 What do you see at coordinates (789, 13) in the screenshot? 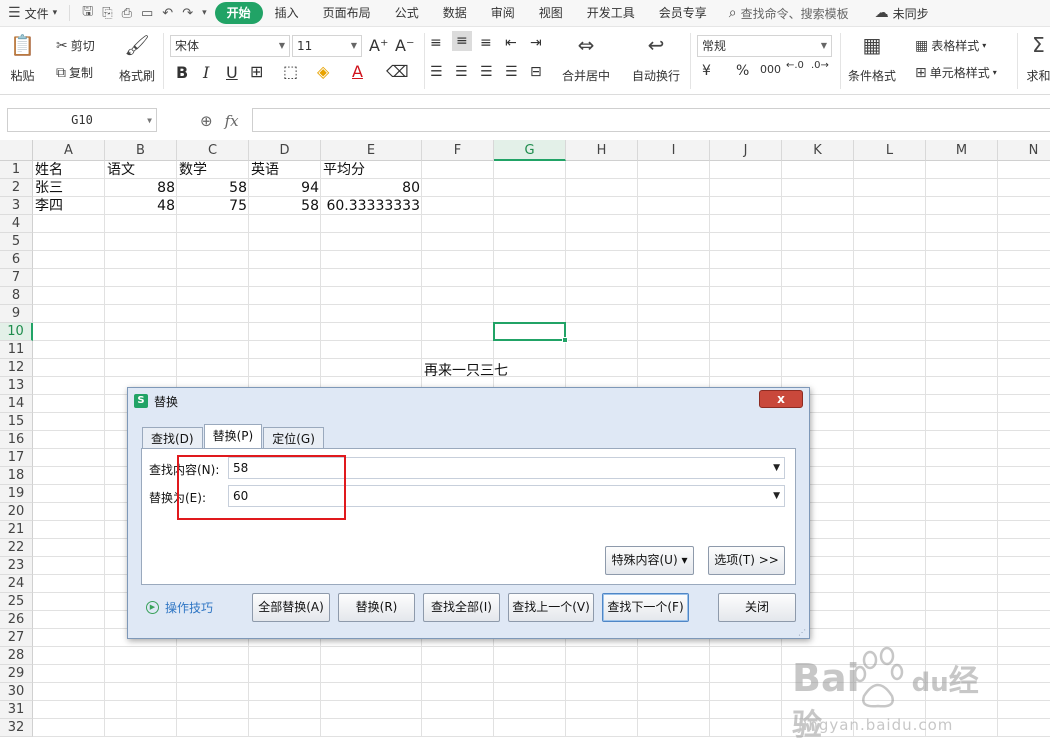
I see `command-search: ⌕ 查找命令、搜索模板` at bounding box center [789, 13].